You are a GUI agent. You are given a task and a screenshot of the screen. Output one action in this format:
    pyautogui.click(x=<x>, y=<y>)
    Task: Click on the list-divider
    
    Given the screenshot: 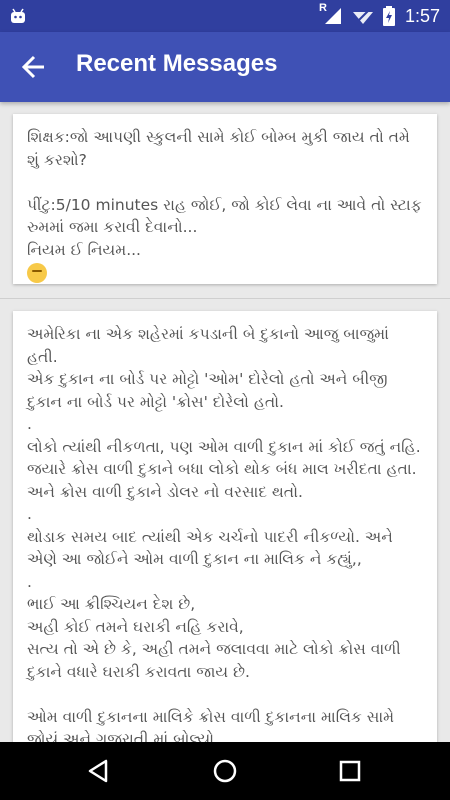 What is the action you would take?
    pyautogui.click(x=225, y=298)
    